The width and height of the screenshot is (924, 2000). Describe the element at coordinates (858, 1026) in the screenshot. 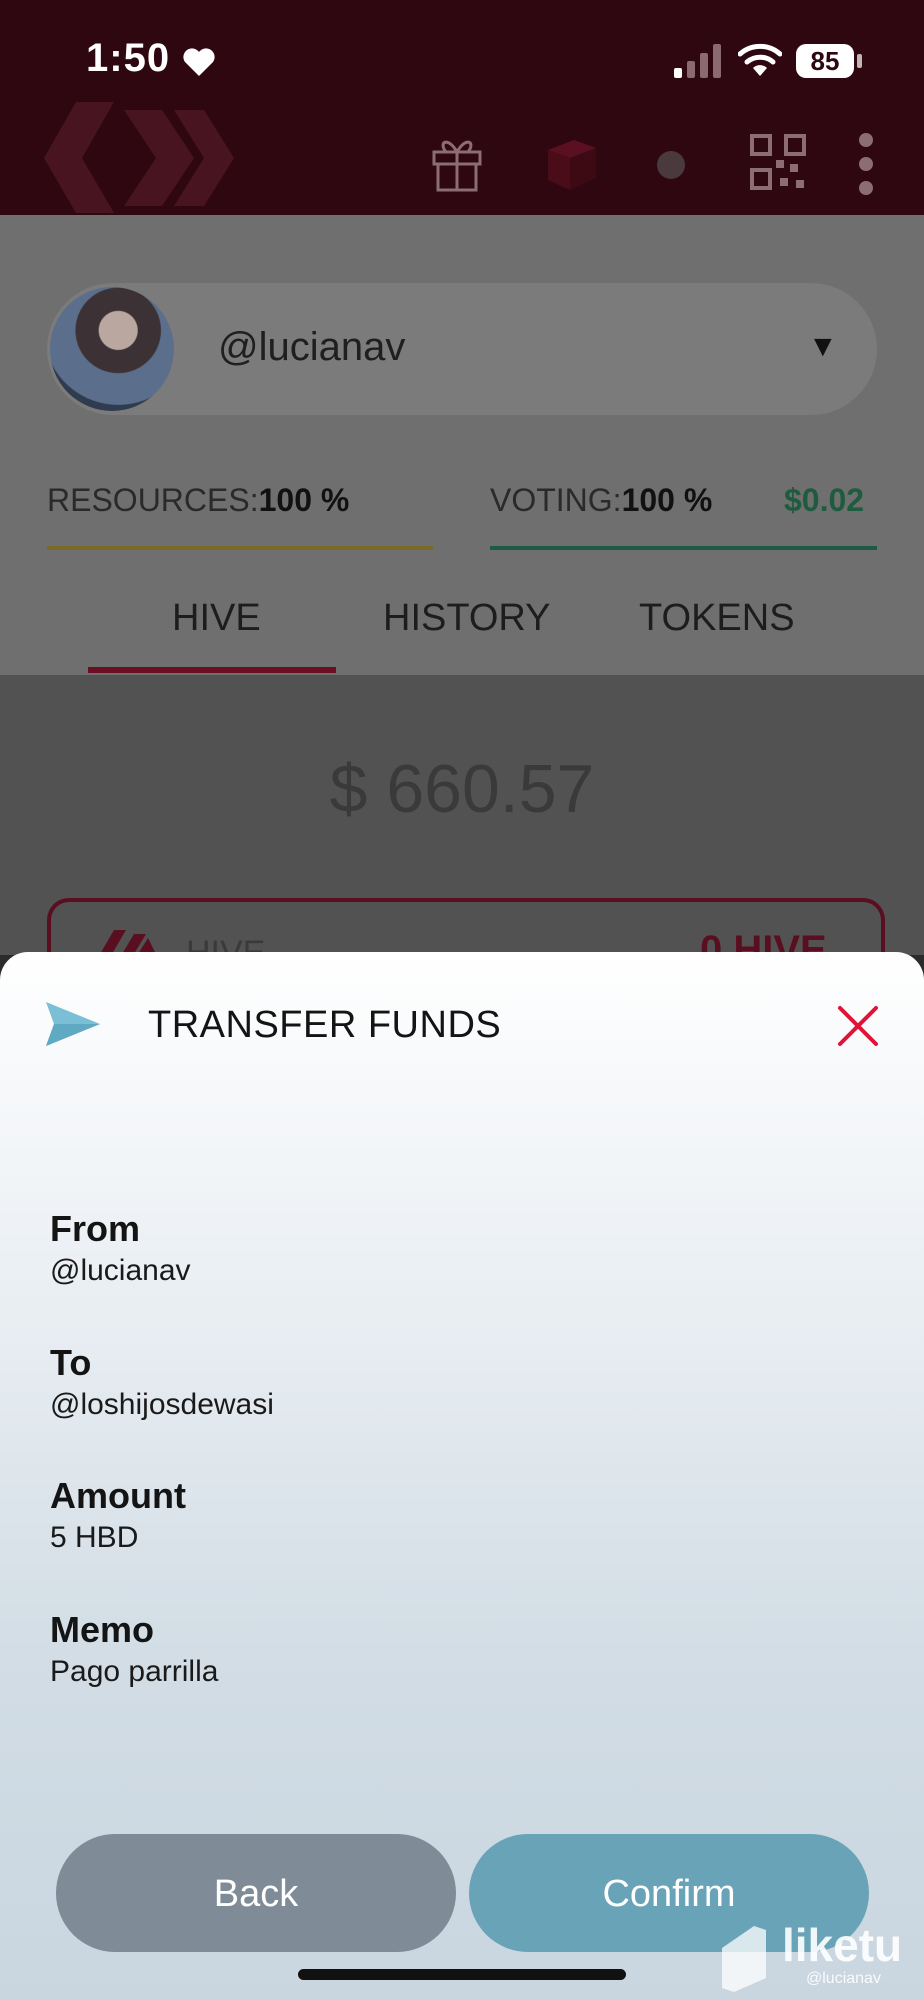

I see `close-icon` at that location.